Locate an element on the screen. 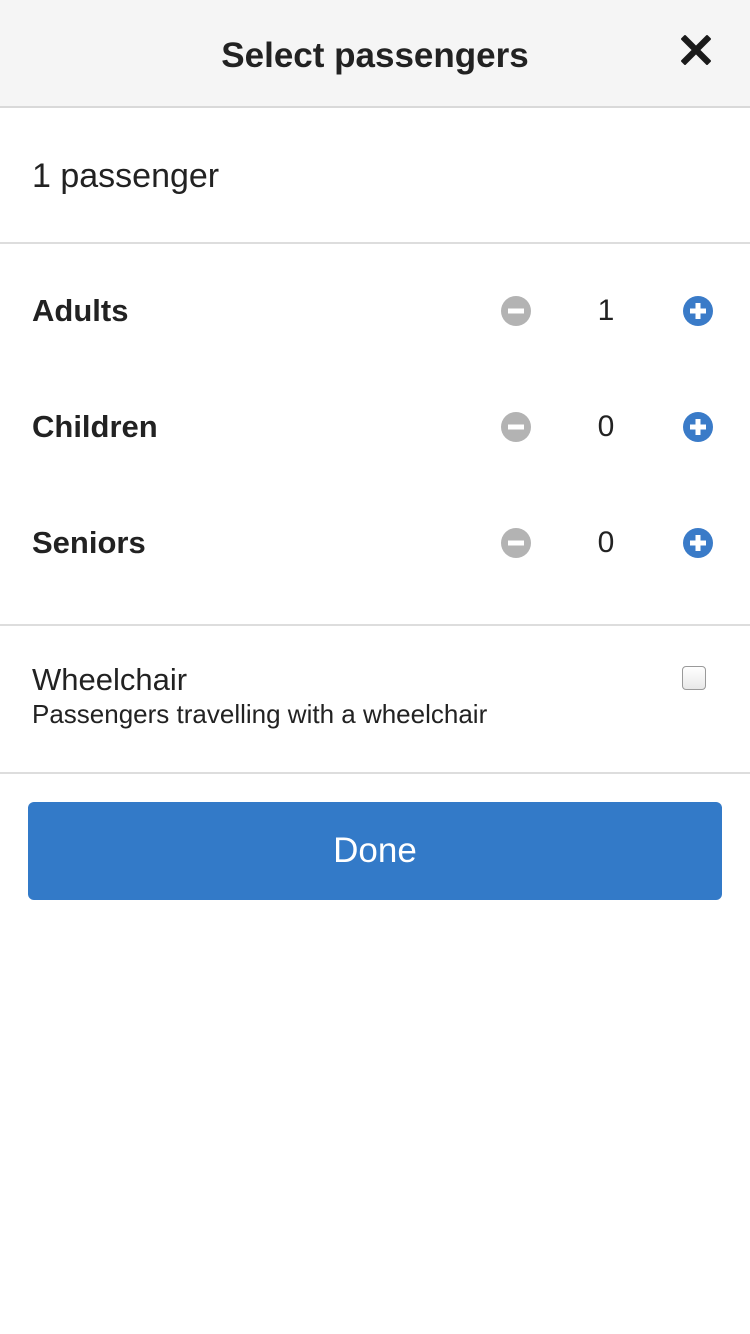  close-button is located at coordinates (696, 50).